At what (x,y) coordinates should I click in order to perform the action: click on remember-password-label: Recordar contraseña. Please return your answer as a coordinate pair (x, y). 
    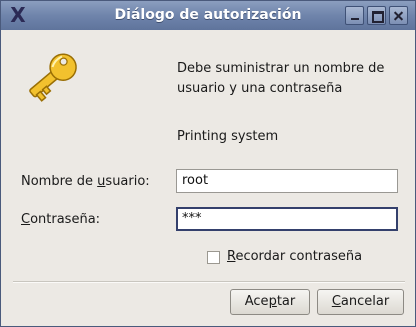
    Looking at the image, I should click on (294, 256).